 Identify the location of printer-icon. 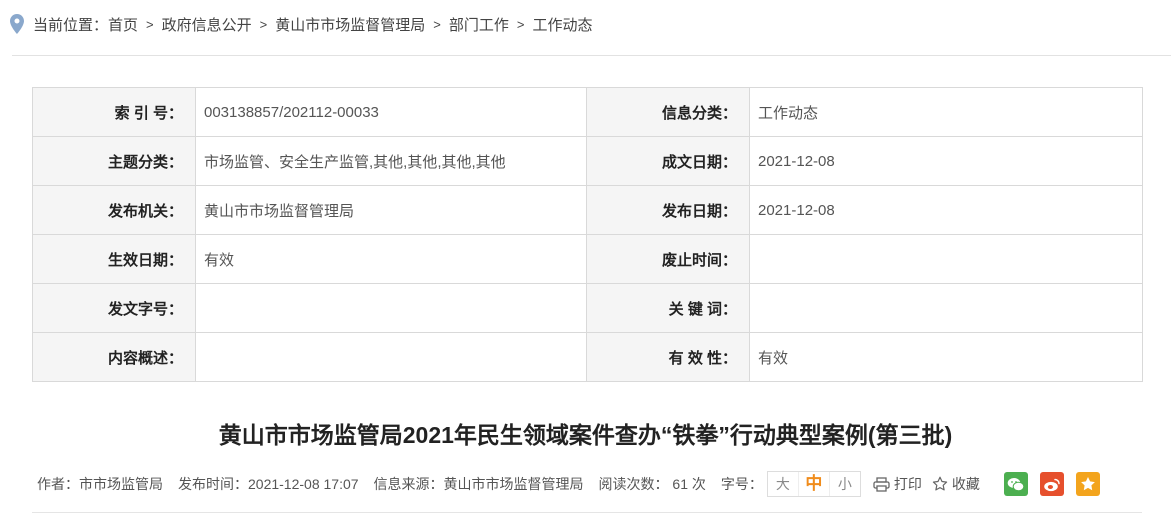
(881, 484).